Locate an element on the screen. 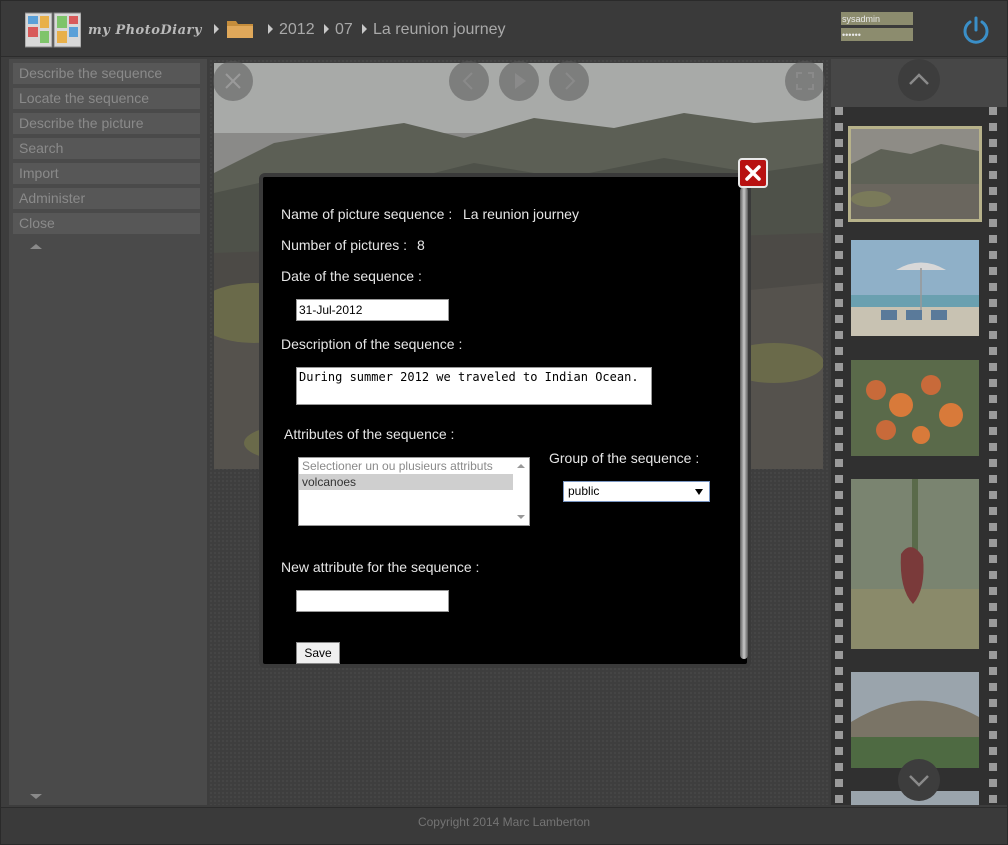  listbox-scrollbar is located at coordinates (521, 491).